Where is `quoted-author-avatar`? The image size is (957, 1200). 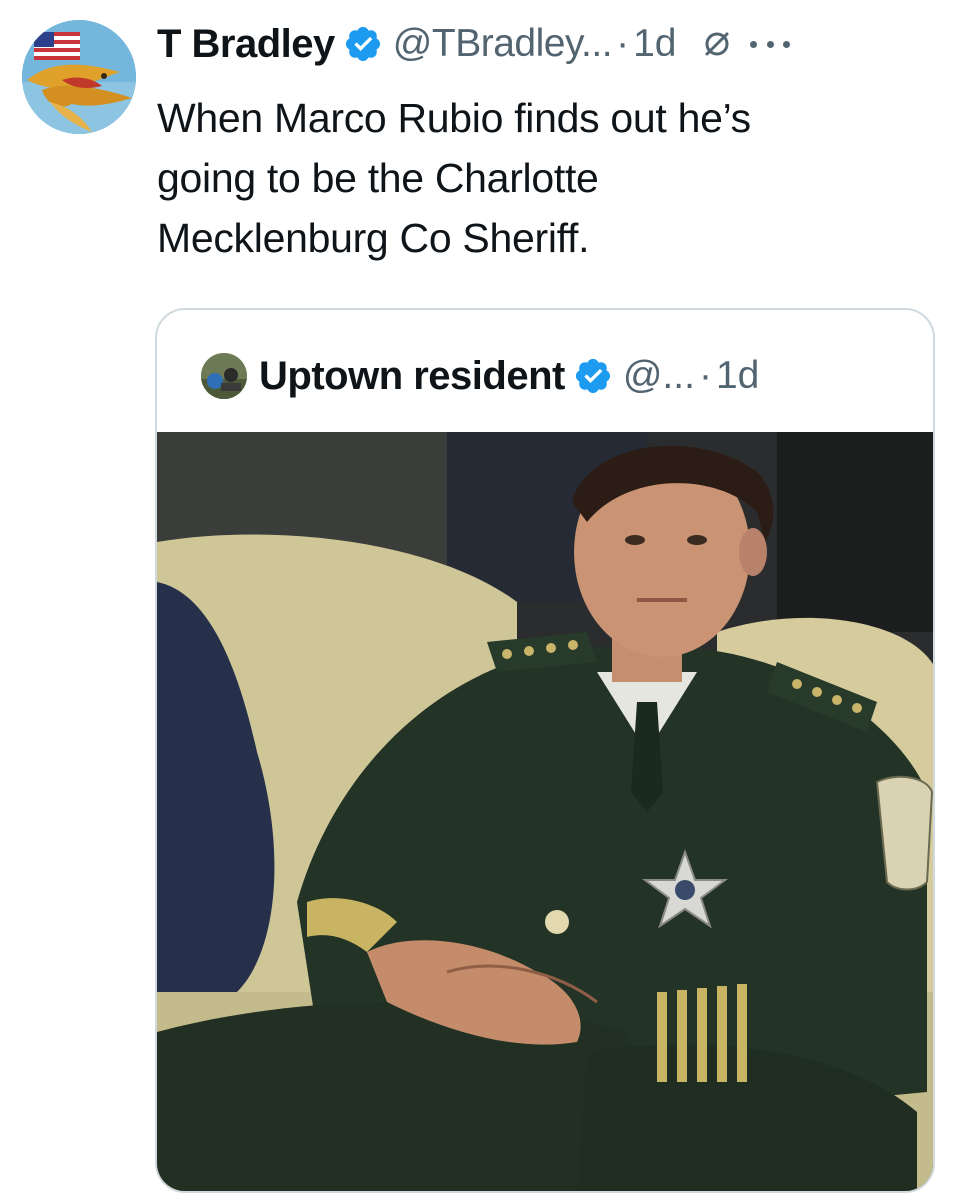 quoted-author-avatar is located at coordinates (224, 376).